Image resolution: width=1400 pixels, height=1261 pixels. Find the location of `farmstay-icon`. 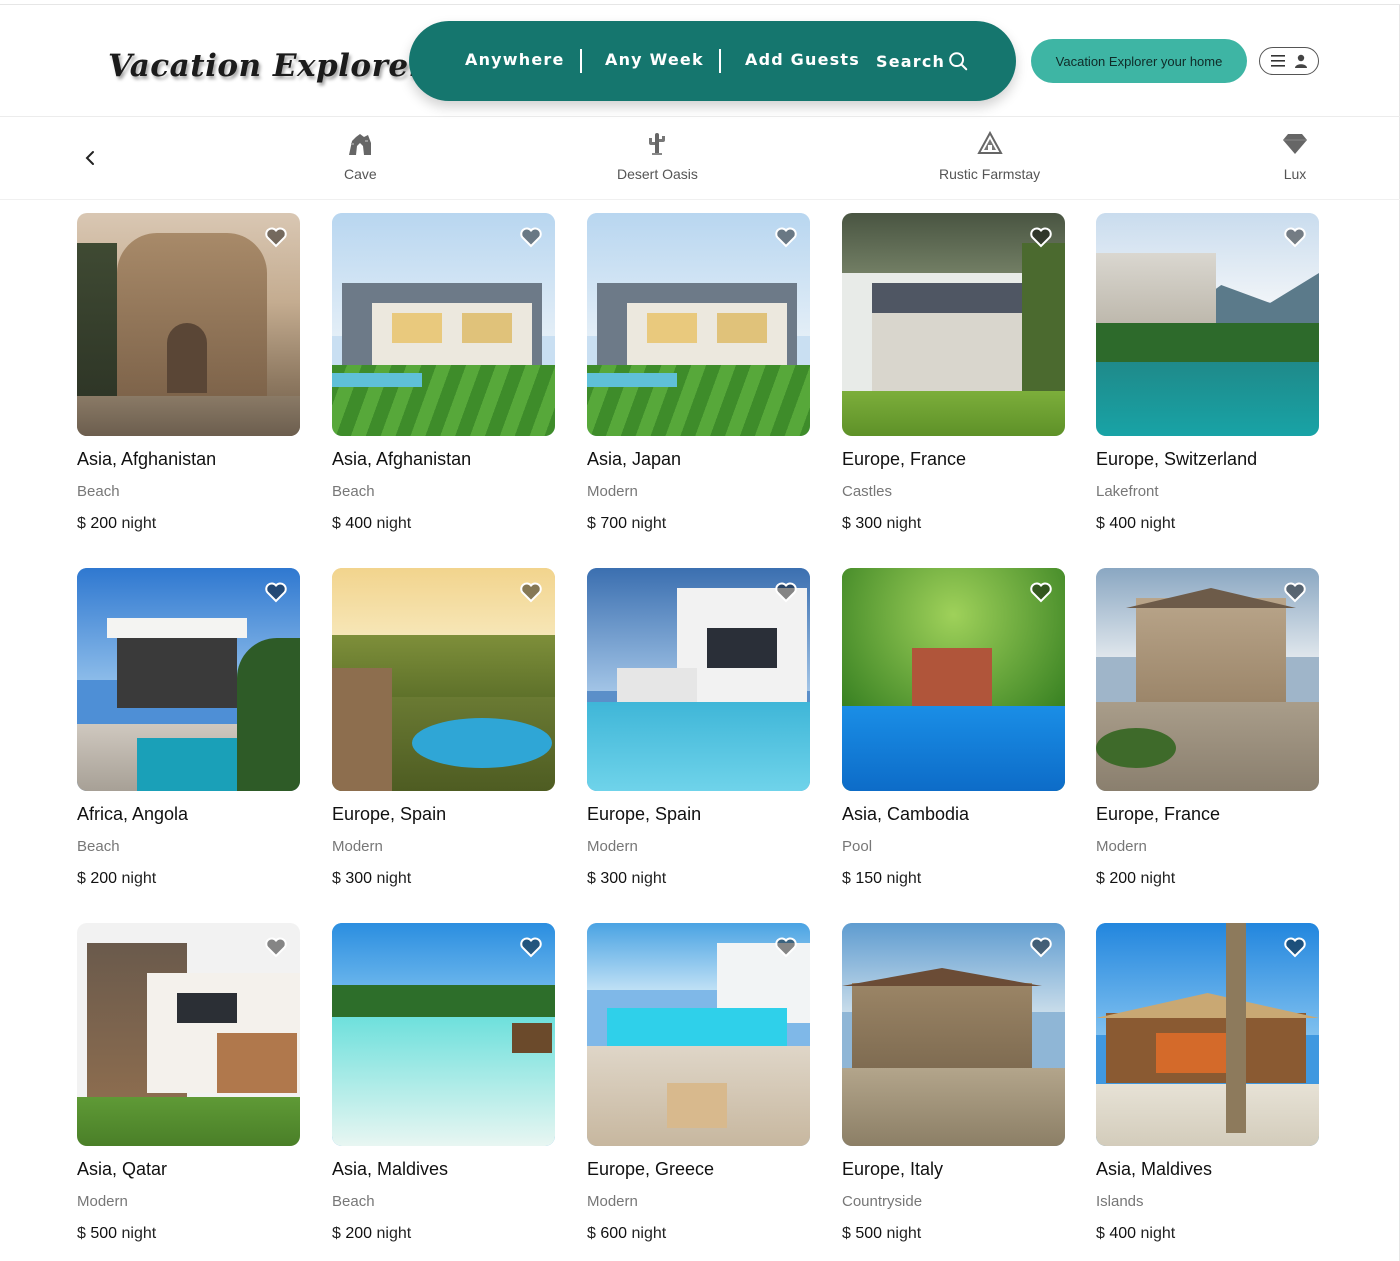

farmstay-icon is located at coordinates (990, 144).